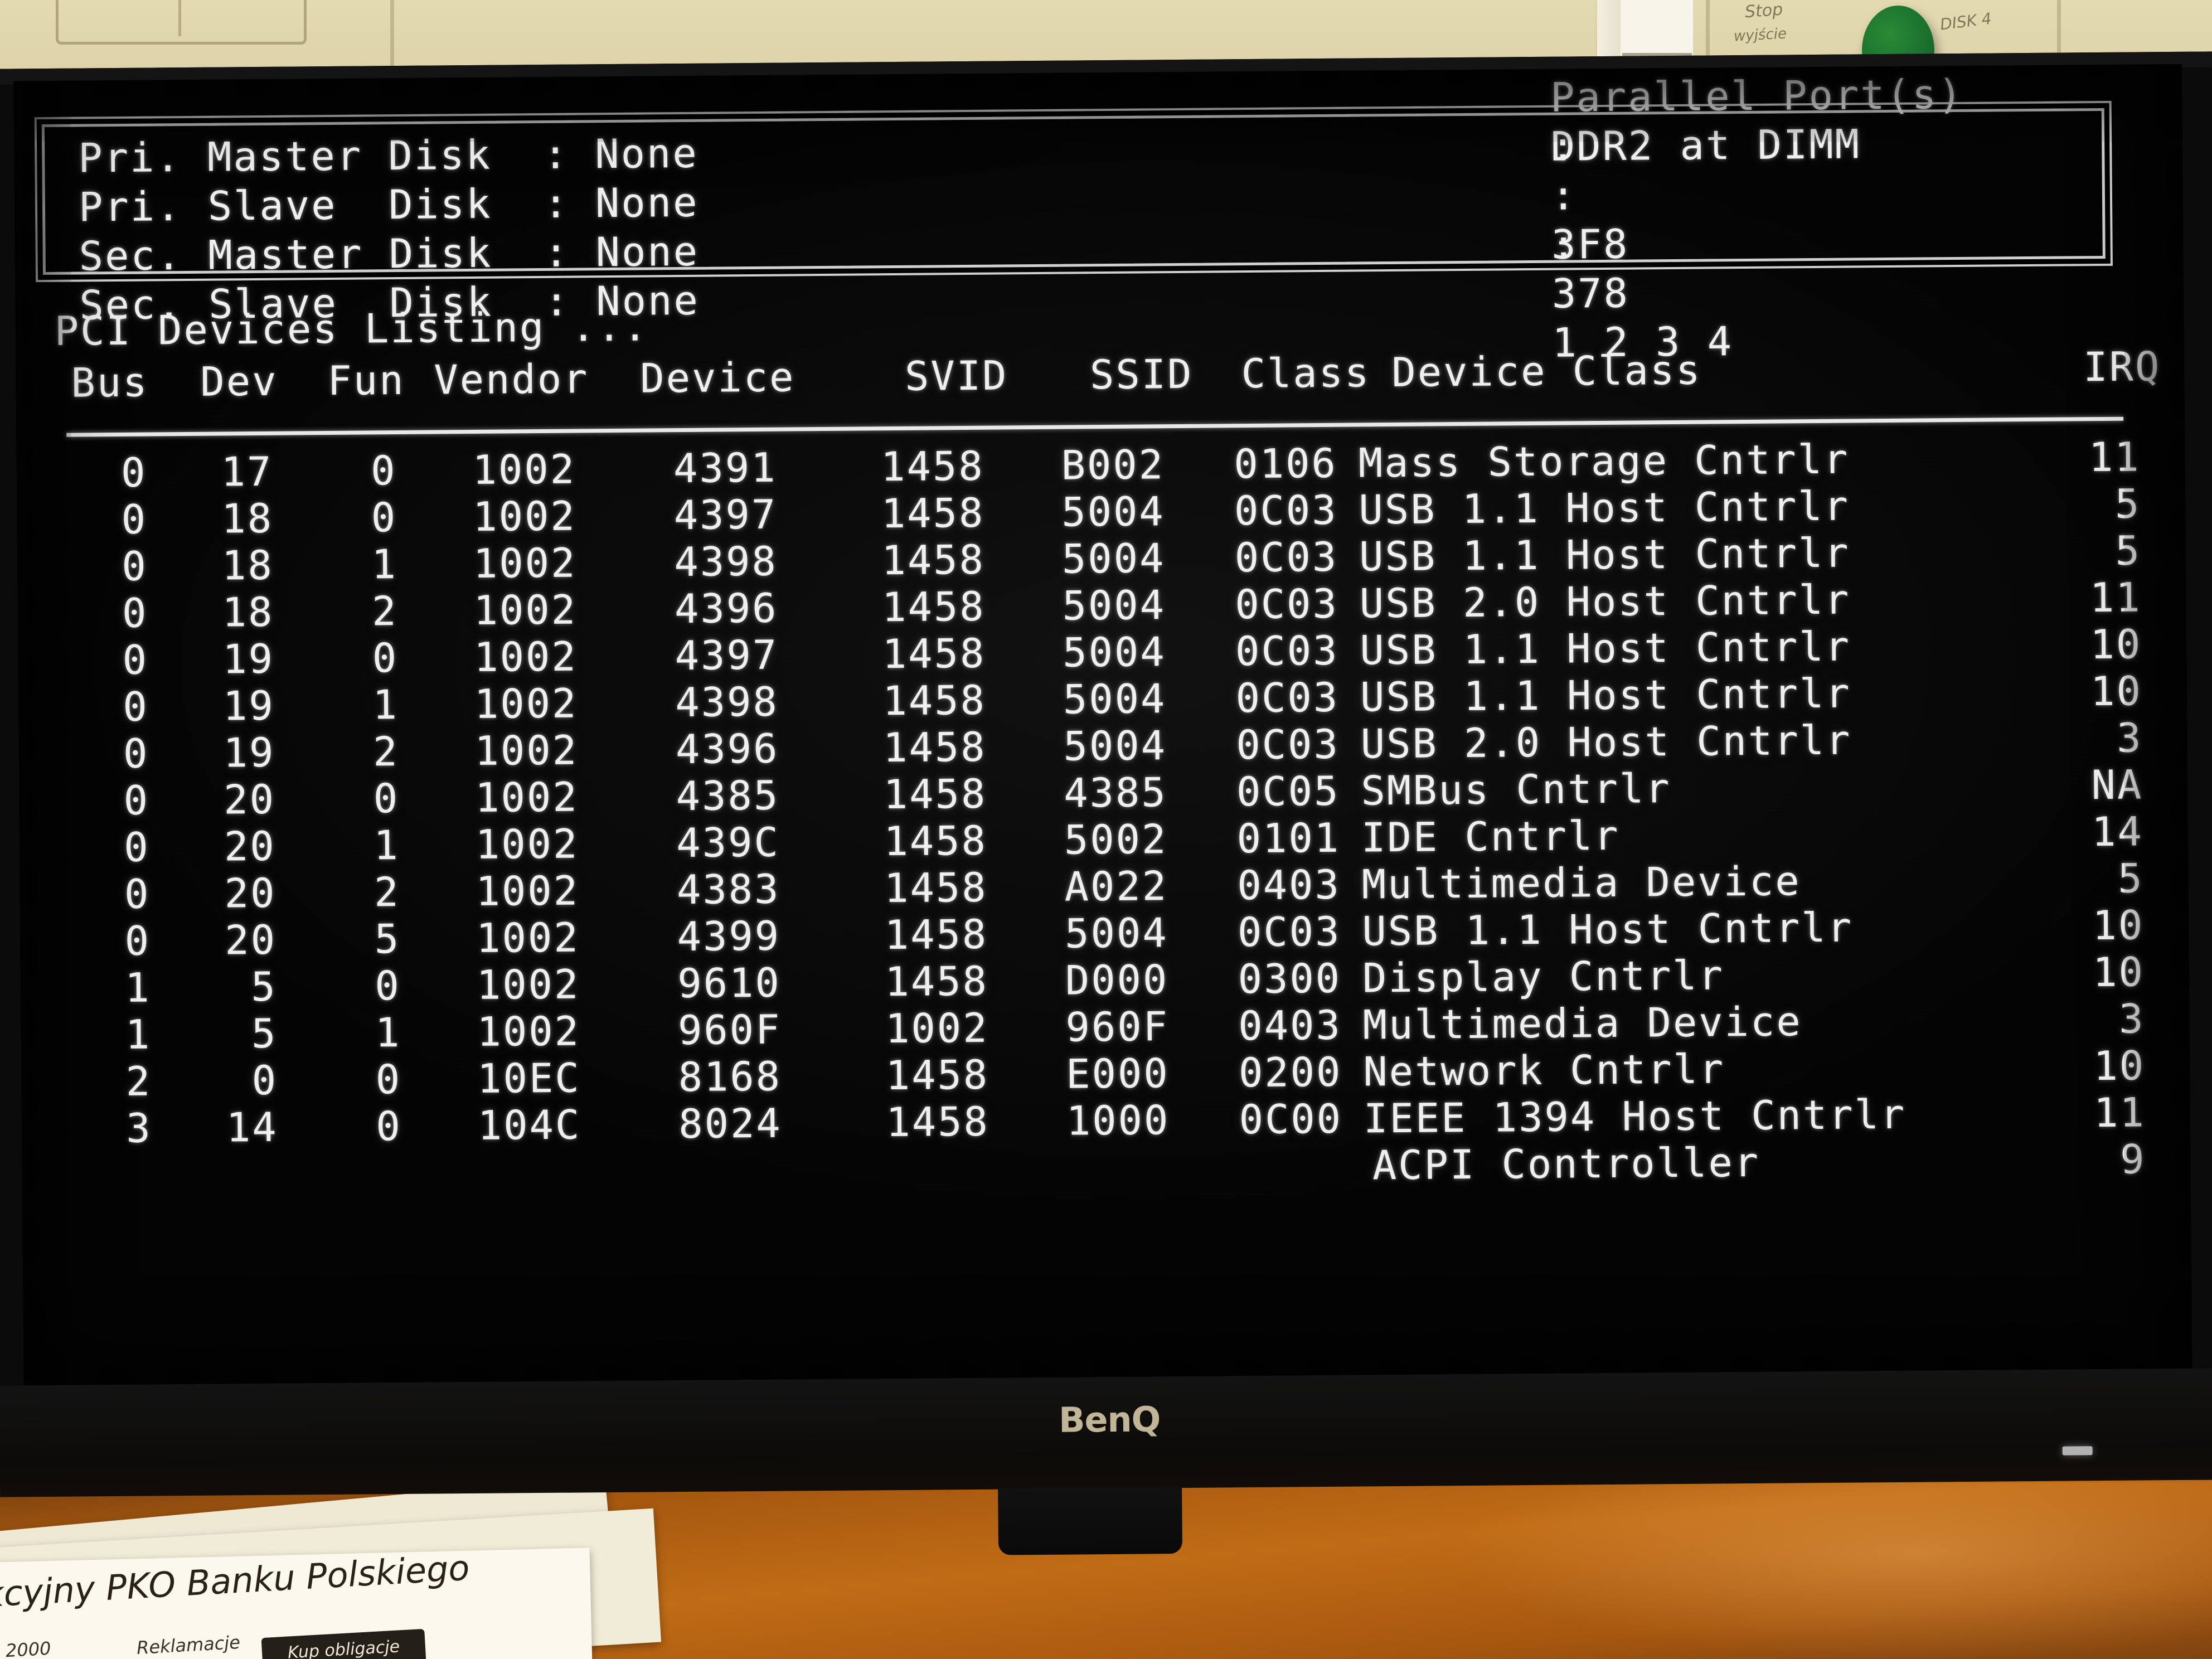  What do you see at coordinates (286, 254) in the screenshot?
I see `sec-master-disk-label: Sec. Master Disk` at bounding box center [286, 254].